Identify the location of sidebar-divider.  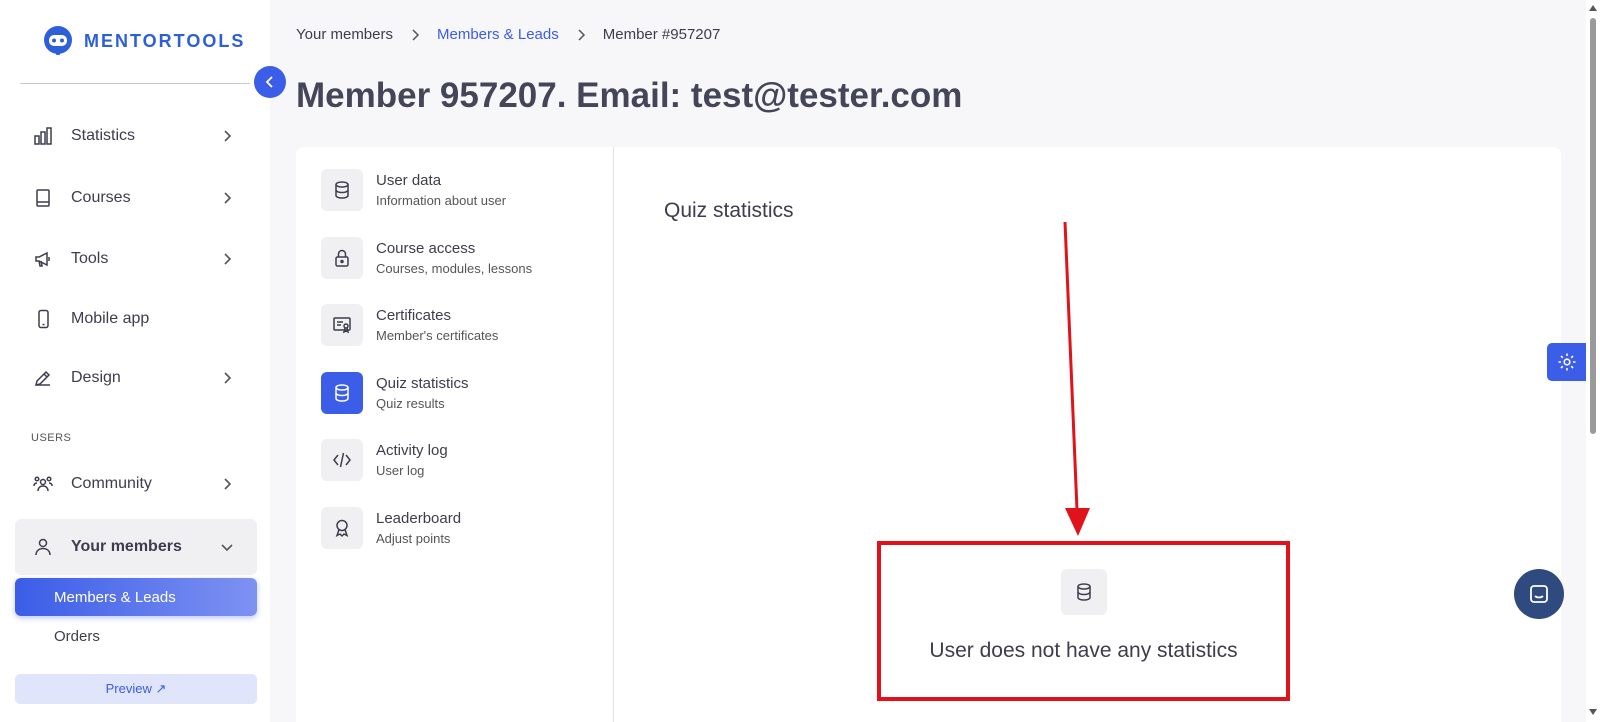
(135, 83).